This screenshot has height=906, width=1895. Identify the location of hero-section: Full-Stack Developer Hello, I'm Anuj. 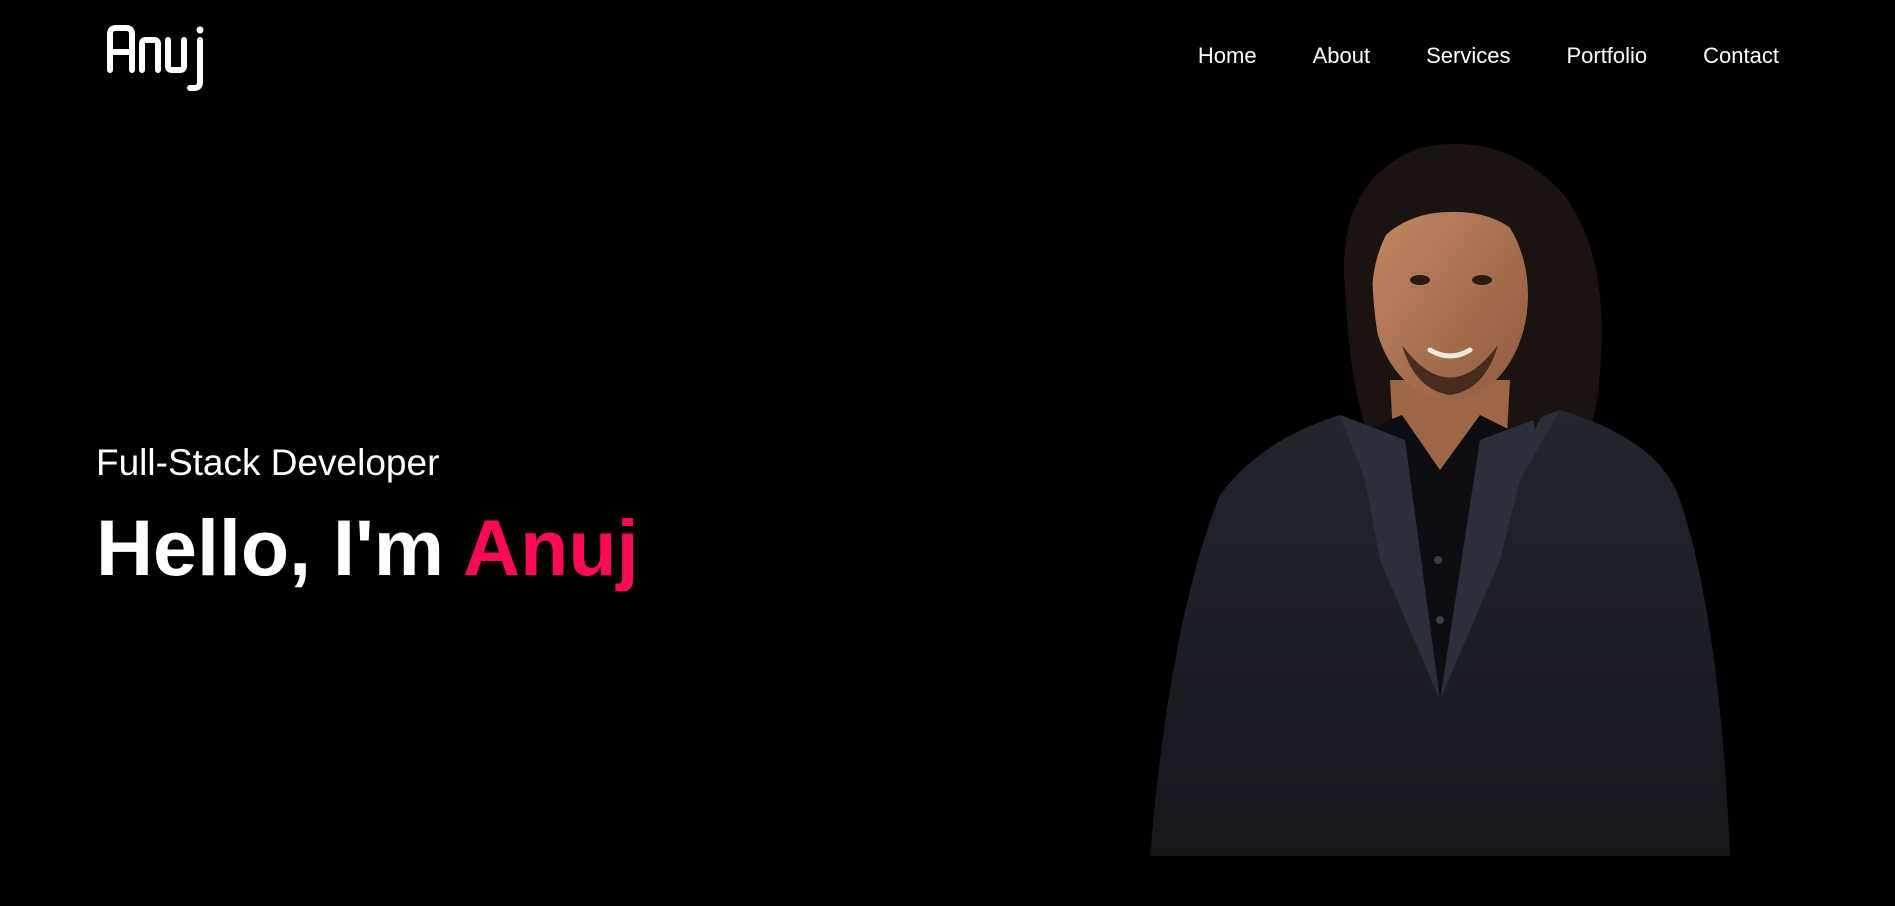
(367, 517).